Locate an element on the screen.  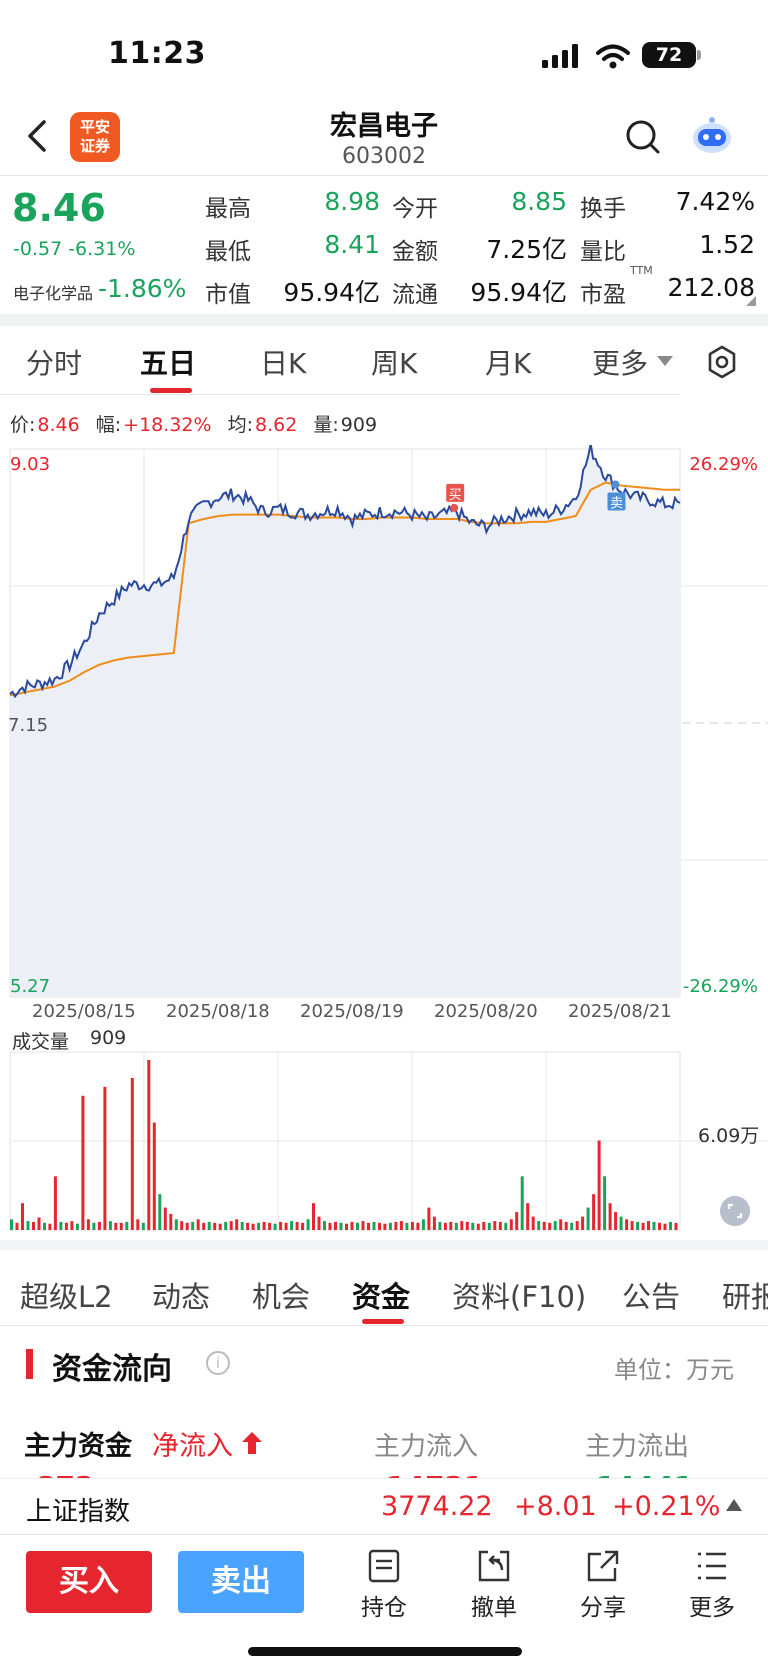
info-icon: i is located at coordinates (218, 1363).